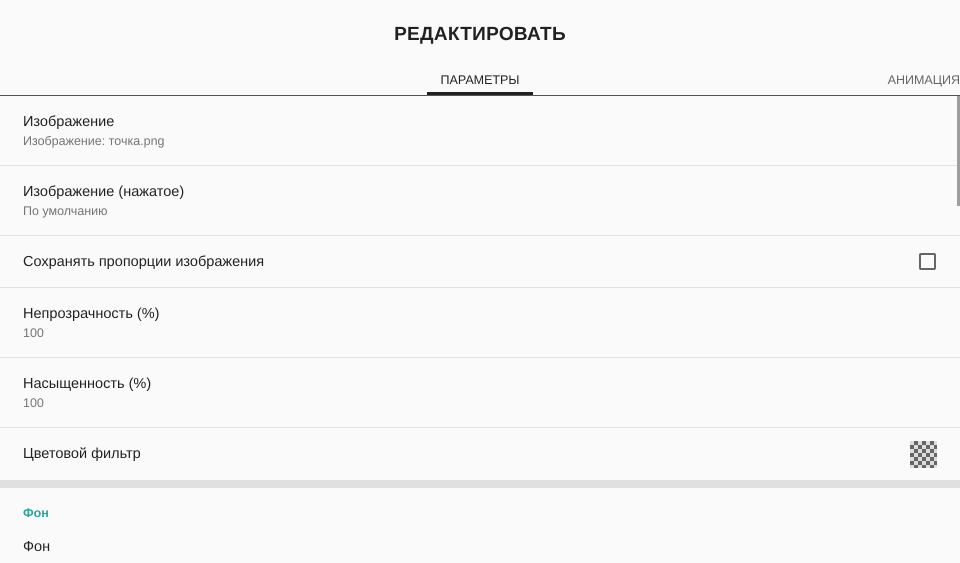 This screenshot has width=960, height=563. I want to click on settings-row: Сохранять пропорции изображения, so click(480, 262).